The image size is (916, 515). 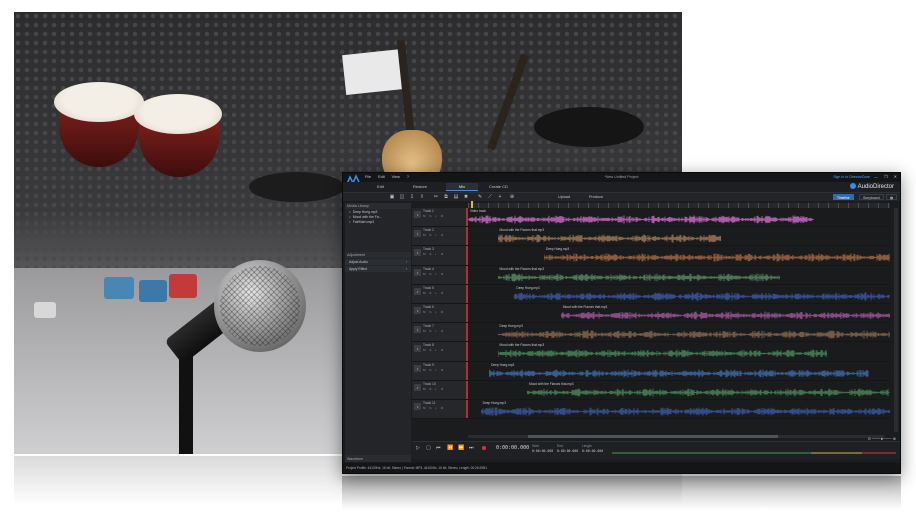 I want to click on paste-icon: ▤, so click(x=456, y=197).